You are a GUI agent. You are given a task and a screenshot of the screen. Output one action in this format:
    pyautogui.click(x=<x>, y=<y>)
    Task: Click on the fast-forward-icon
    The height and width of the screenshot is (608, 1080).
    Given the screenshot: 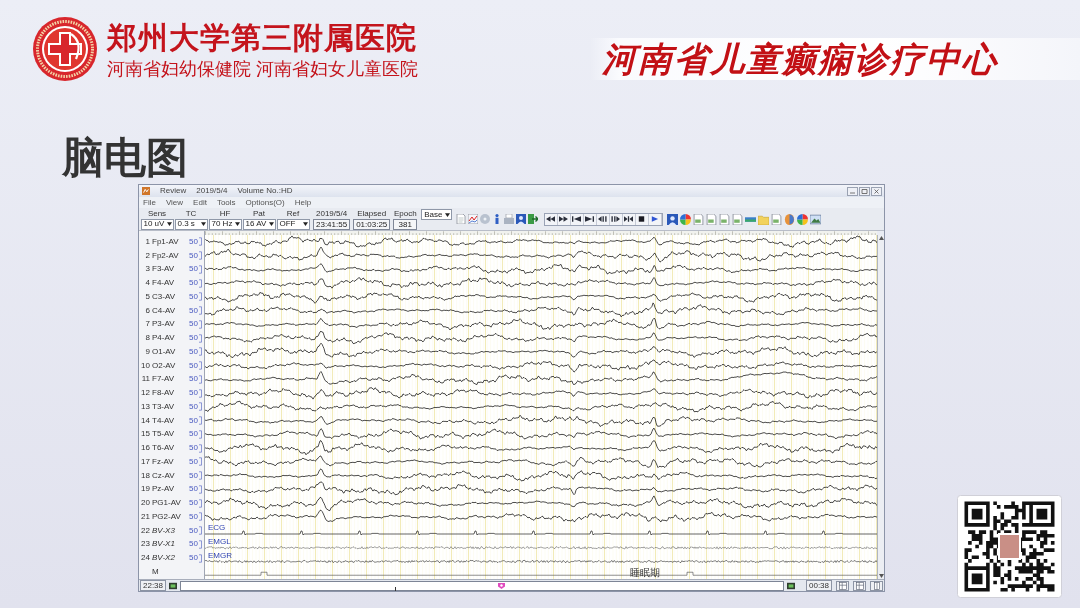 What is the action you would take?
    pyautogui.click(x=563, y=219)
    